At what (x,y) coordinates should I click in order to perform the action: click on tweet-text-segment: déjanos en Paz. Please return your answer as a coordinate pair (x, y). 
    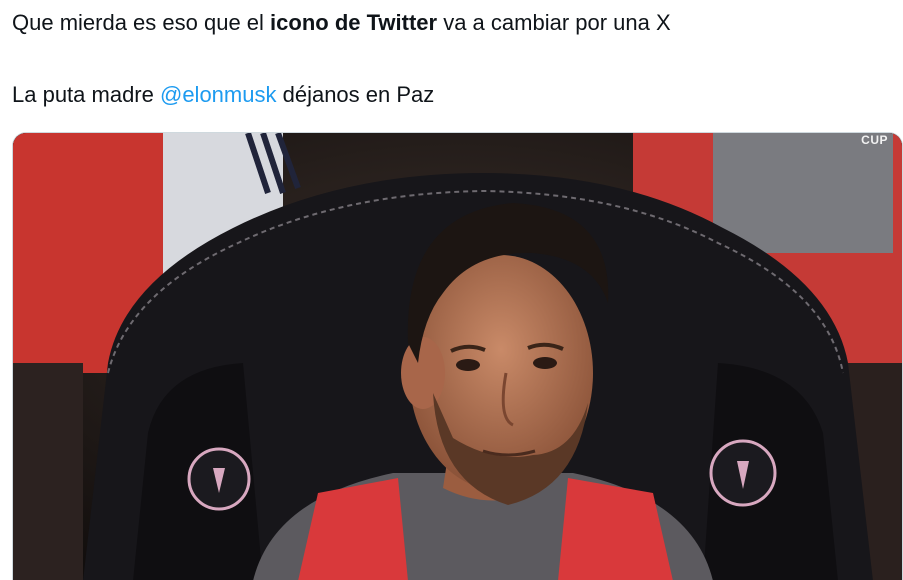
    Looking at the image, I should click on (355, 94).